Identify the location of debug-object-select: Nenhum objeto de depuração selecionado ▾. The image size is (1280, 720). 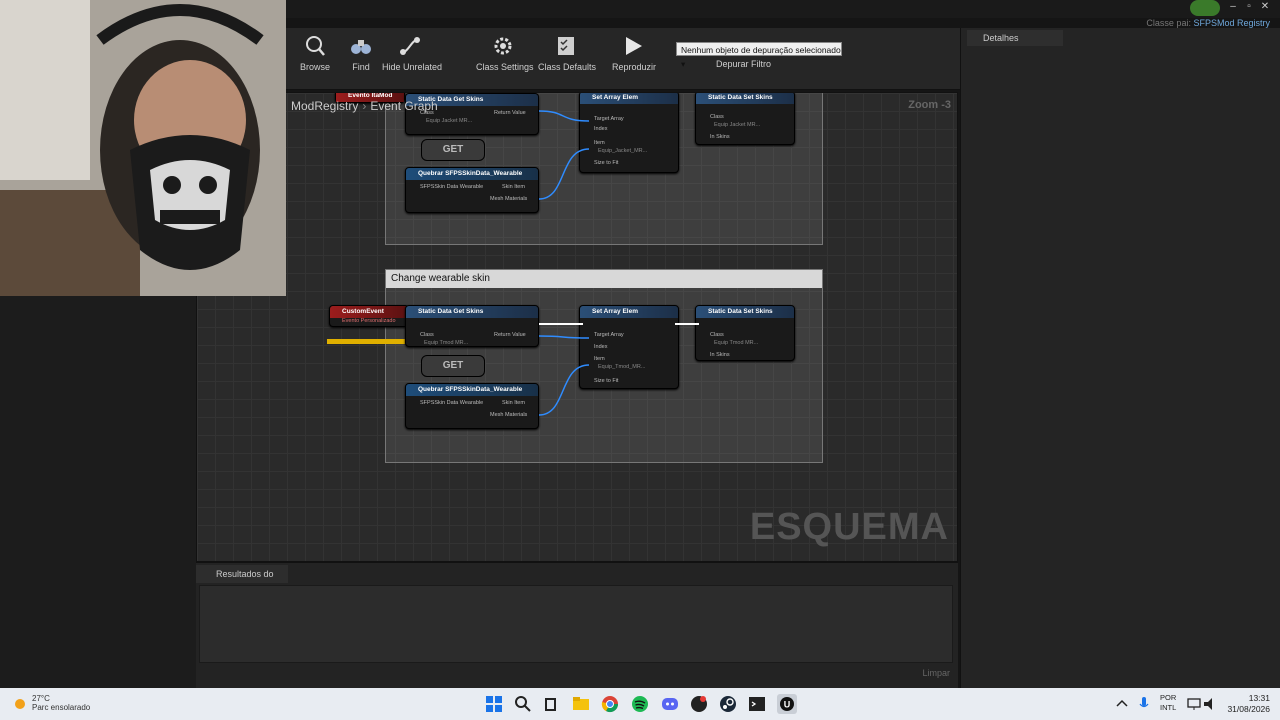
(759, 55).